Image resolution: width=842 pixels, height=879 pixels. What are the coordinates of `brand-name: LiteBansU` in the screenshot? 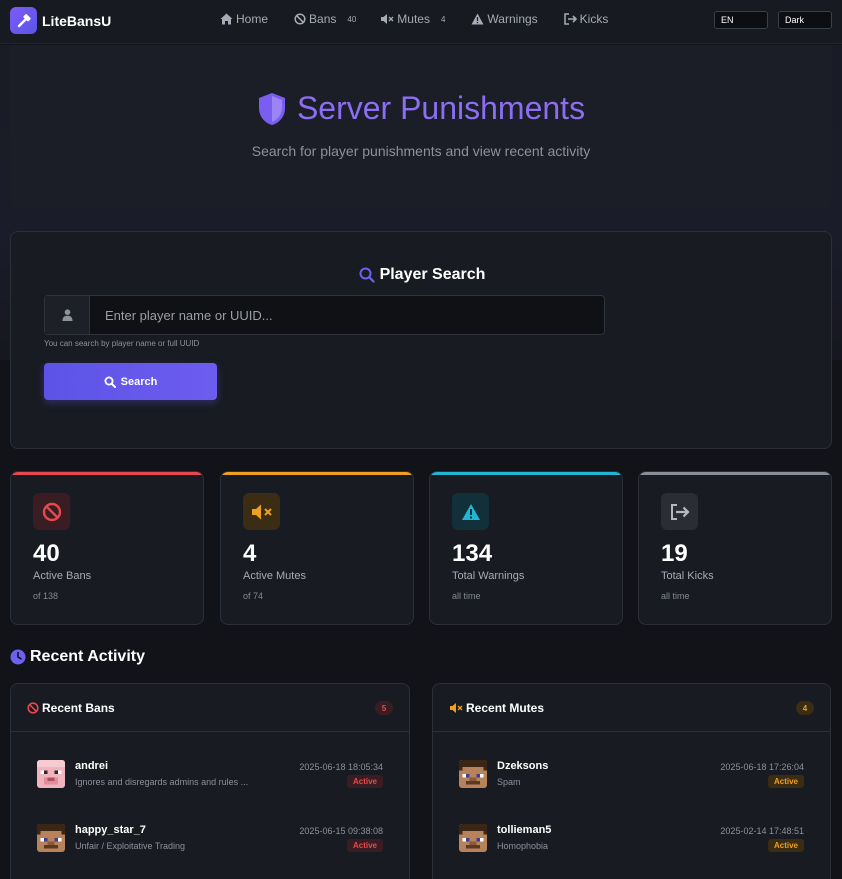 It's located at (77, 20).